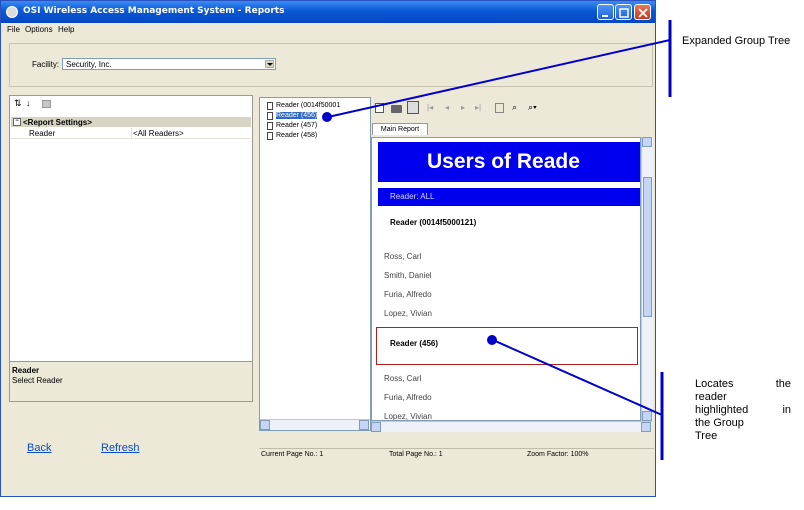 Image resolution: width=804 pixels, height=510 pixels. What do you see at coordinates (706, 436) in the screenshot?
I see `annotation-word: Tree` at bounding box center [706, 436].